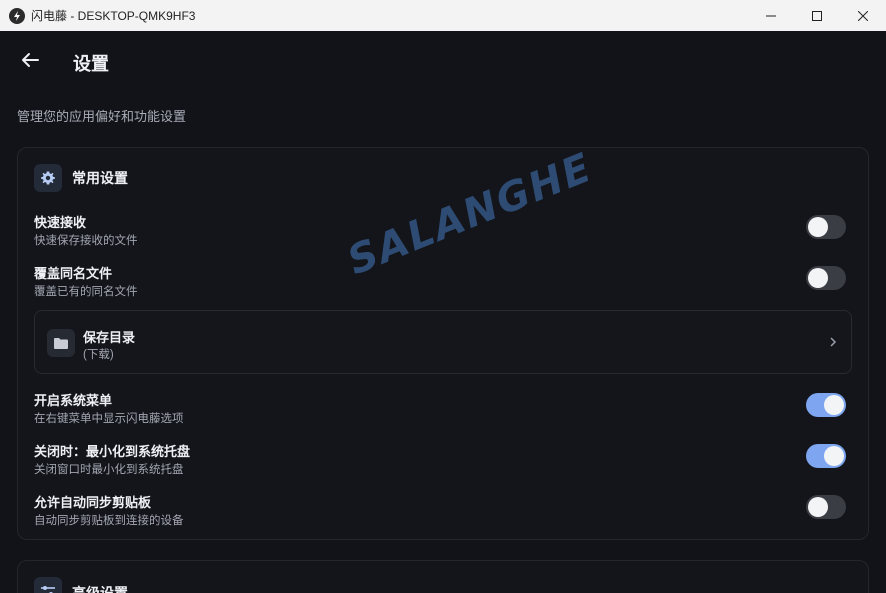 The width and height of the screenshot is (886, 593). What do you see at coordinates (444, 461) in the screenshot?
I see `setting-minimize-to-tray: 关闭时：最小化到系统托盘 关闭窗口时最小化到系统托盘` at bounding box center [444, 461].